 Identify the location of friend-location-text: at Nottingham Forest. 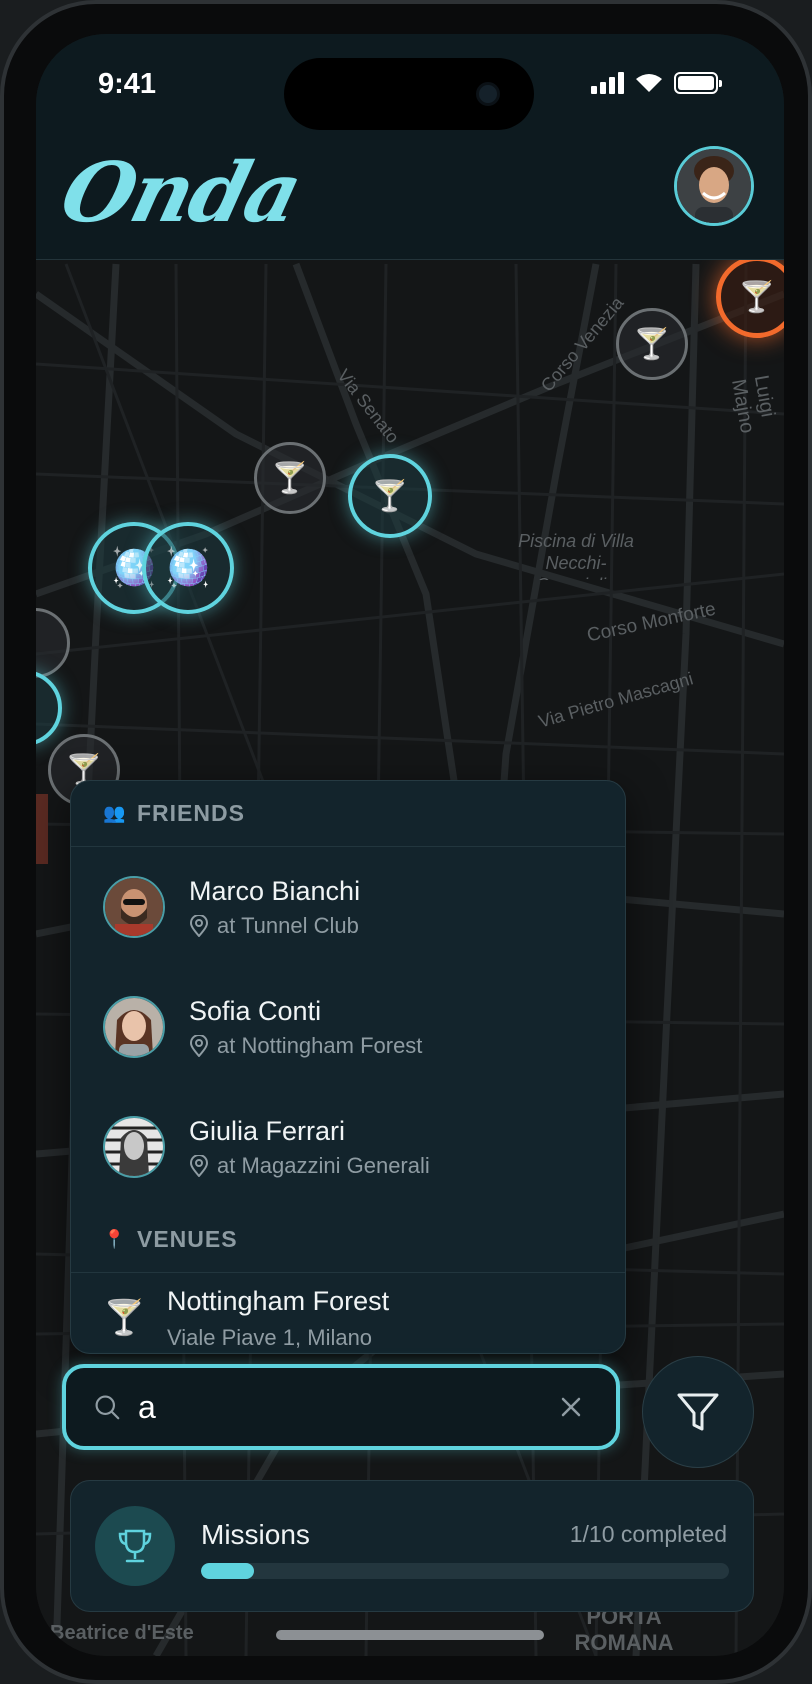
(320, 1045).